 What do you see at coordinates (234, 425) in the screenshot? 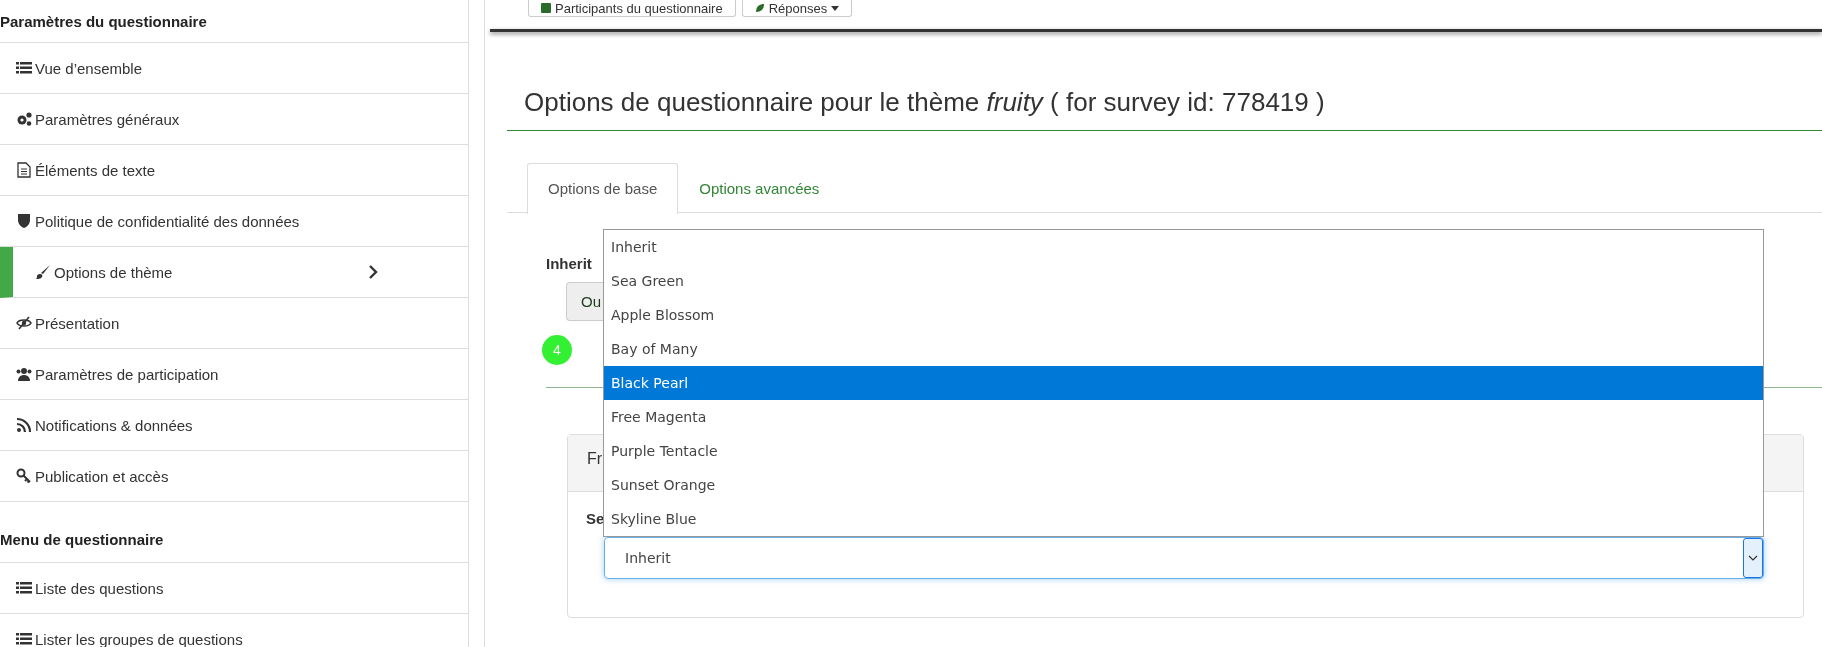
I see `sidebar-item: Notifications & données` at bounding box center [234, 425].